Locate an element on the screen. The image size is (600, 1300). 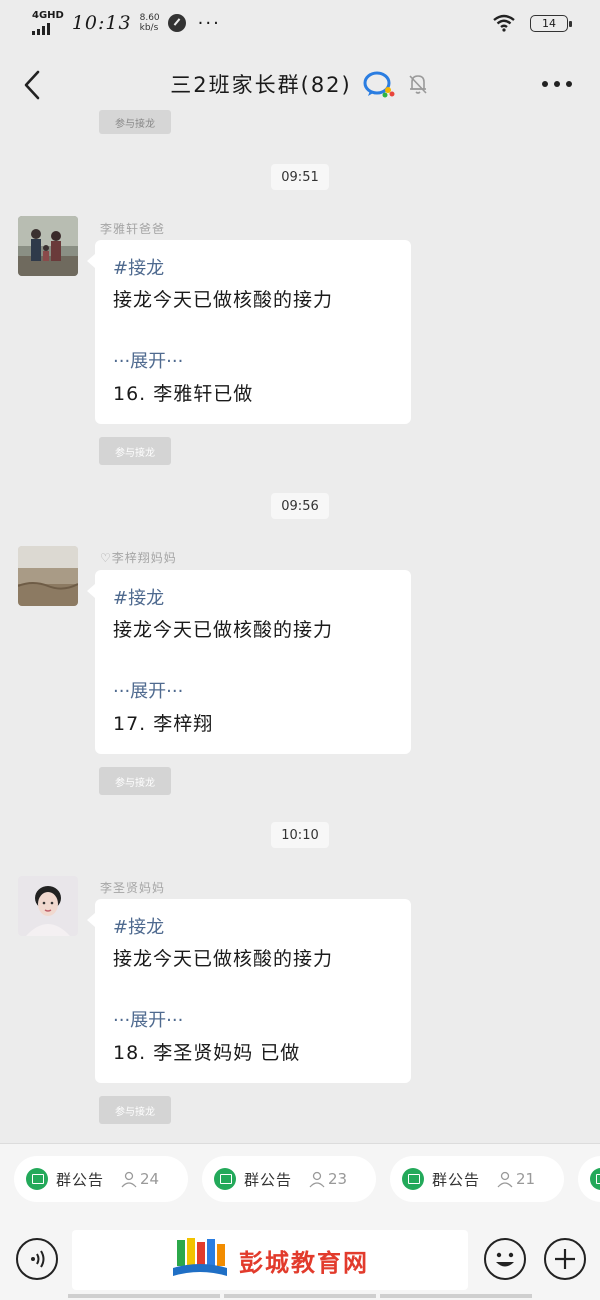
emoji-icon is located at coordinates (505, 1259).